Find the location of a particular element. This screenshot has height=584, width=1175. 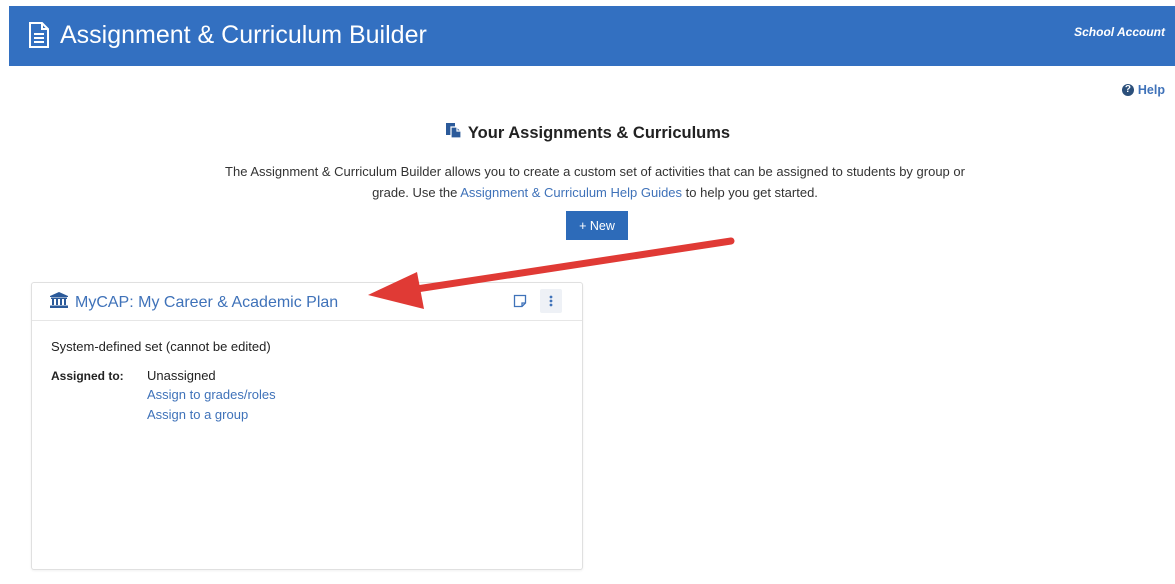

note-icon is located at coordinates (520, 301).